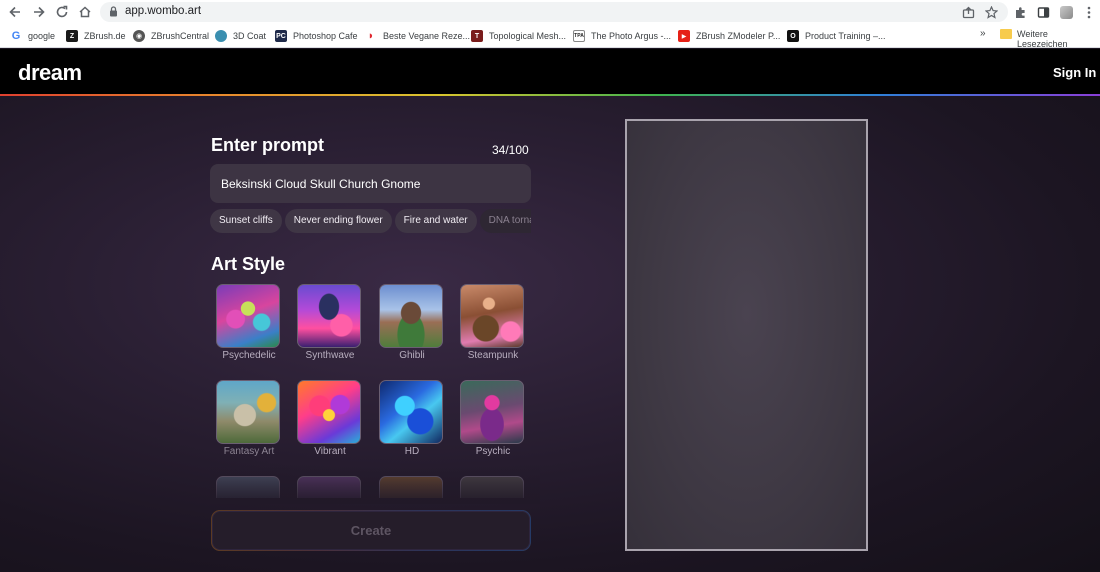 This screenshot has height=572, width=1100. I want to click on avatar, so click(1066, 12).